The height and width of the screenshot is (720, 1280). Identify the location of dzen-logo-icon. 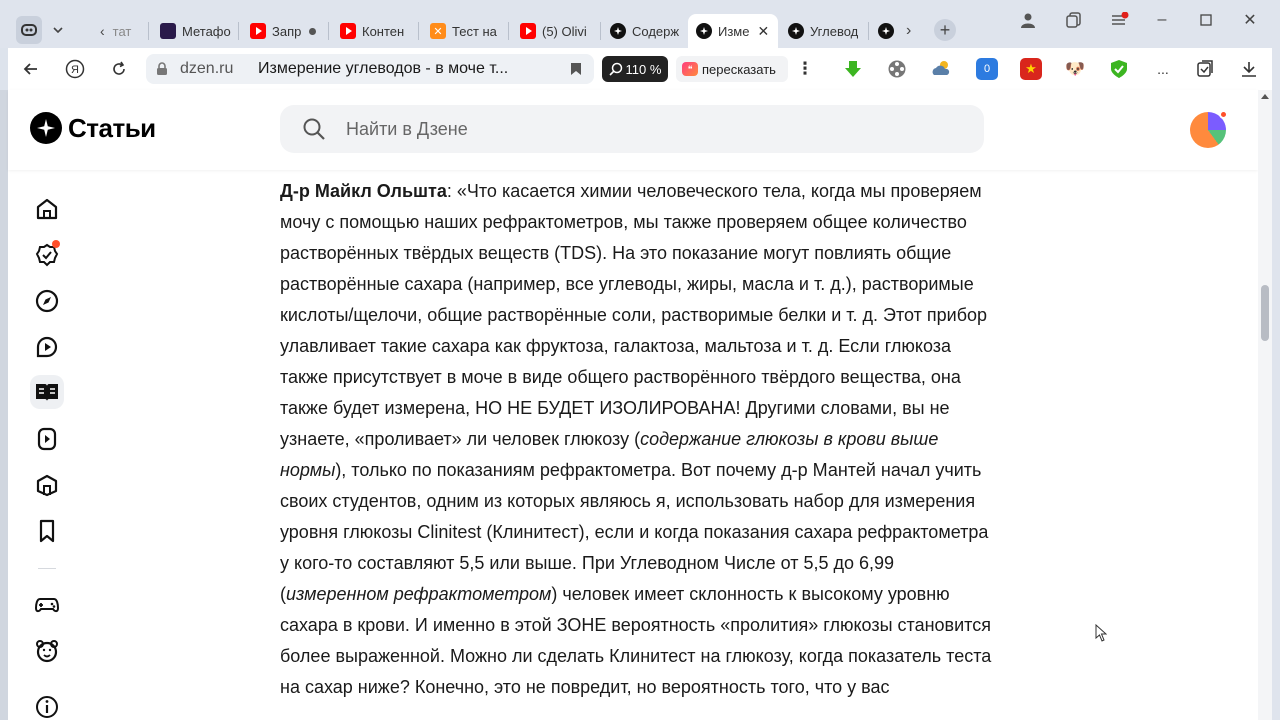
(46, 128).